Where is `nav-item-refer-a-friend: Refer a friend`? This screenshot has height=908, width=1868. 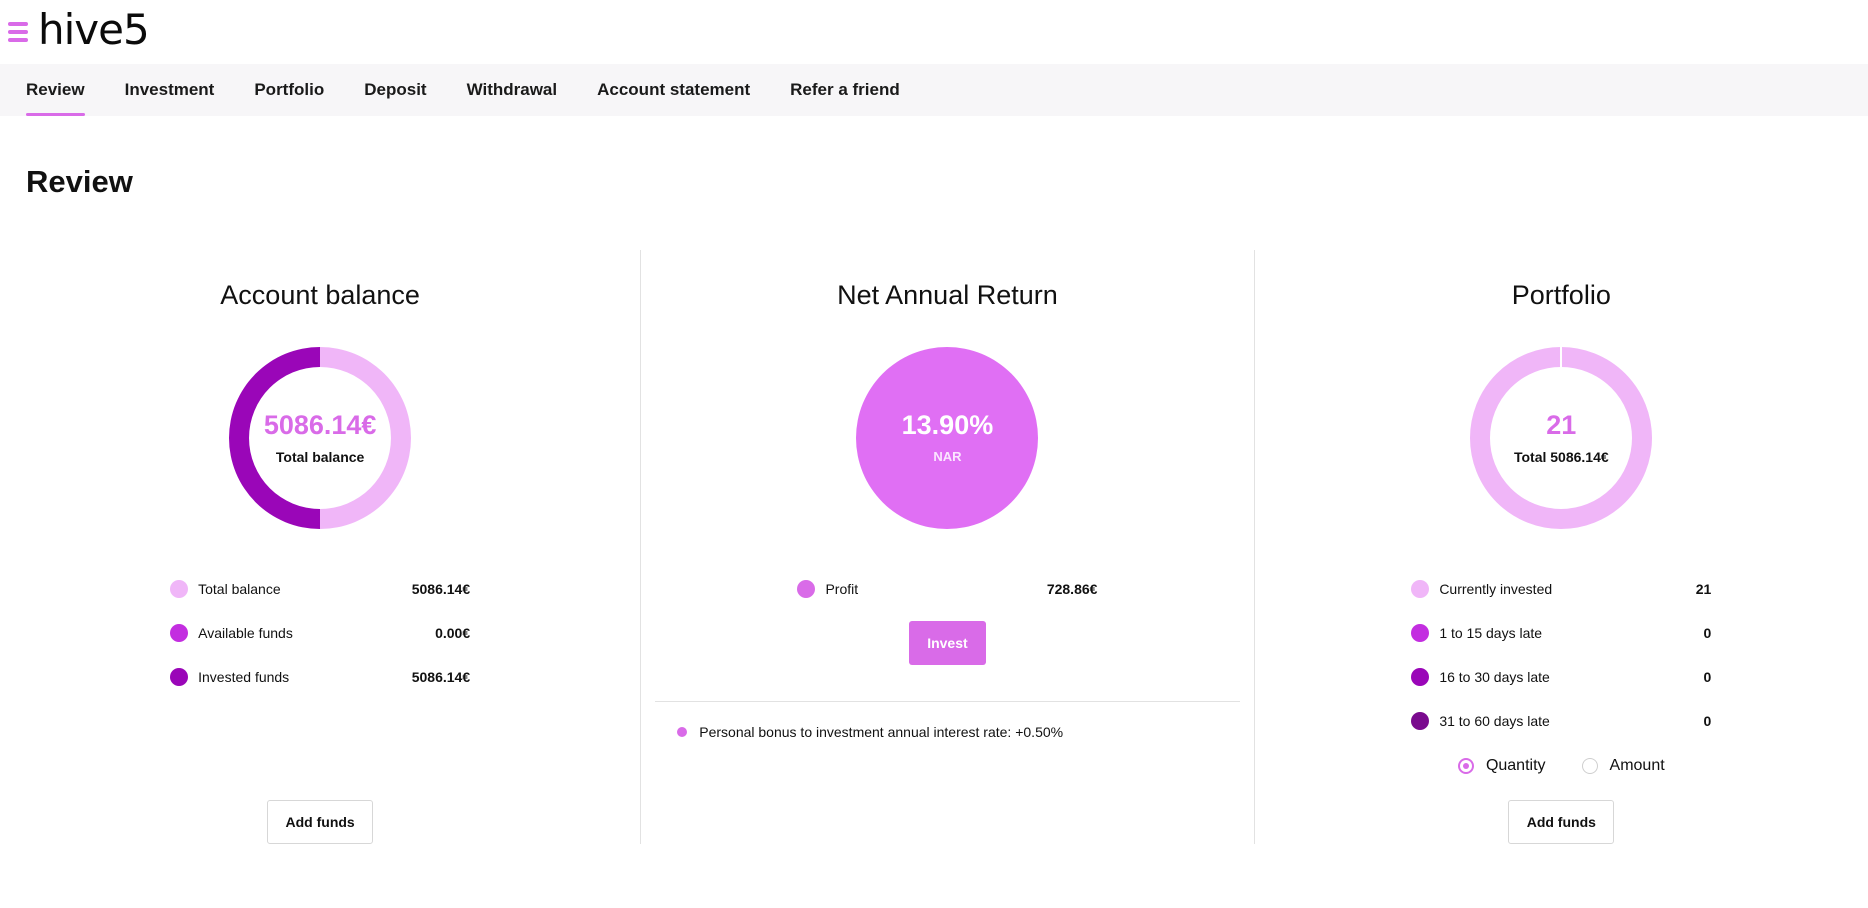 nav-item-refer-a-friend: Refer a friend is located at coordinates (845, 90).